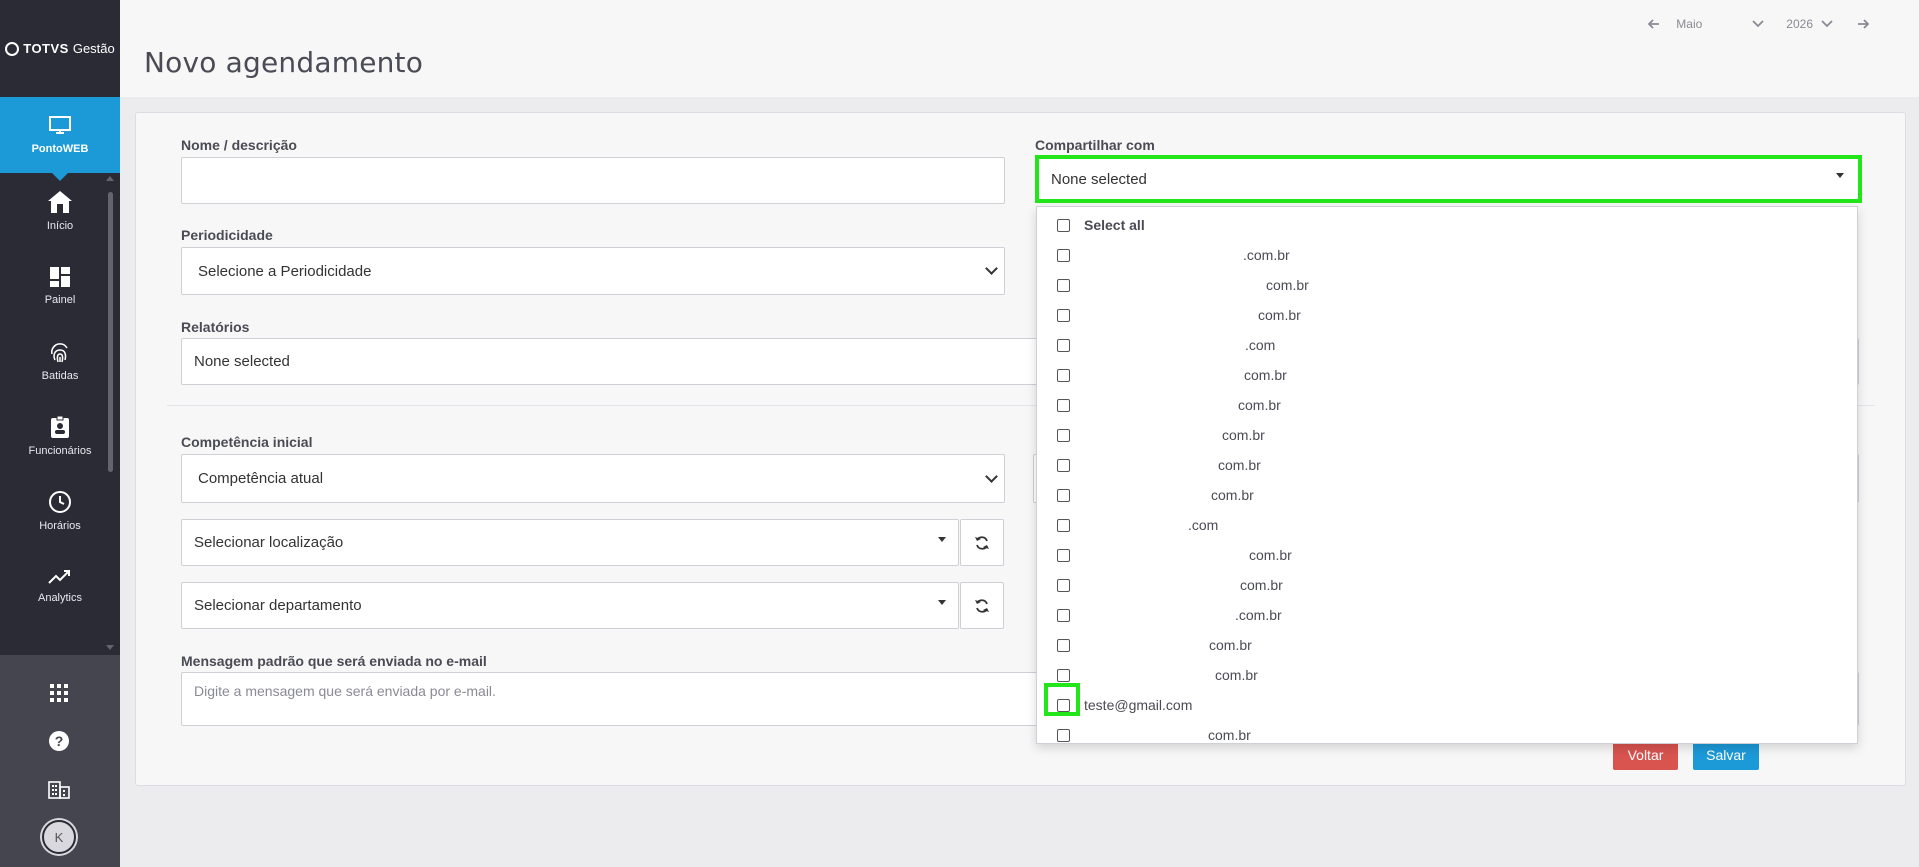 The width and height of the screenshot is (1919, 867). Describe the element at coordinates (593, 478) in the screenshot. I see `competencia-select: Competência atual` at that location.